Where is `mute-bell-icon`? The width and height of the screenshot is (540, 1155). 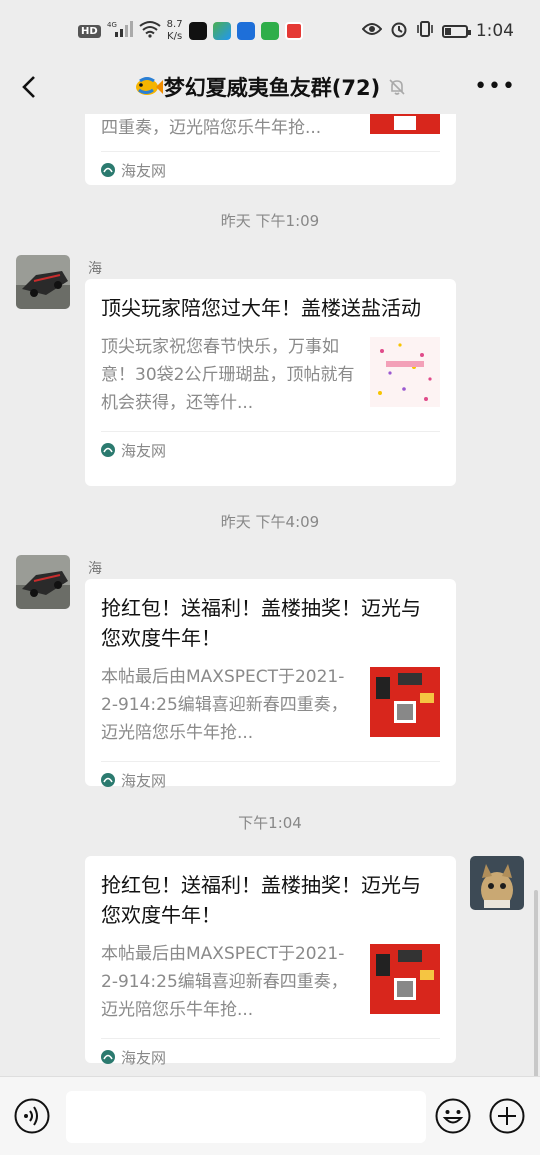 mute-bell-icon is located at coordinates (397, 89).